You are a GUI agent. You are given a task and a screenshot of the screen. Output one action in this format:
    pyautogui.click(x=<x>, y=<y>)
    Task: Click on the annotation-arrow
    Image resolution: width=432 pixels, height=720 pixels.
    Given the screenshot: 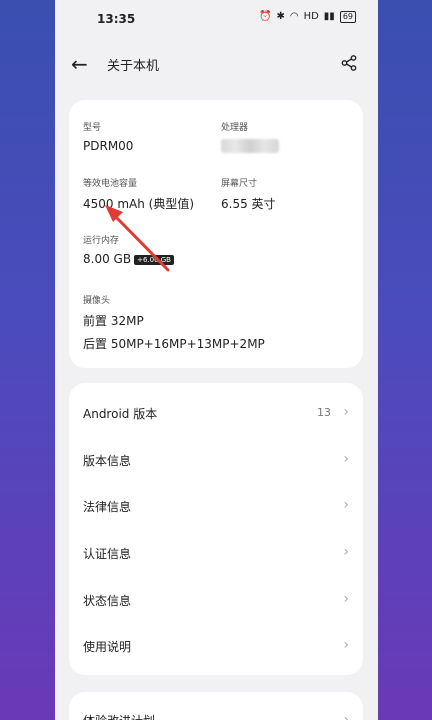 What is the action you would take?
    pyautogui.click(x=137, y=238)
    